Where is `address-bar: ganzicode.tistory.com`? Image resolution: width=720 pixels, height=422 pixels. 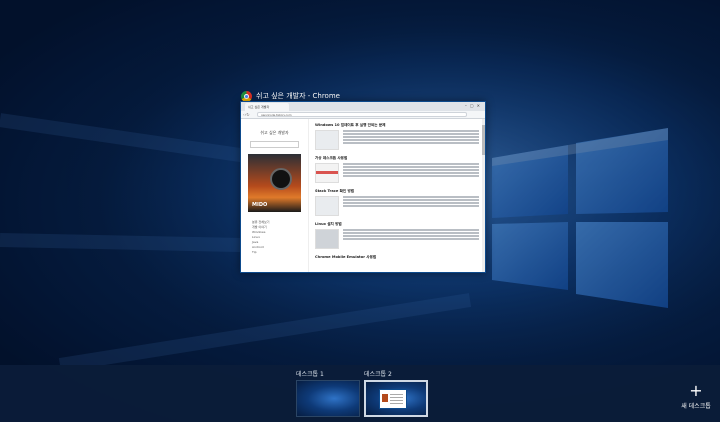
address-bar: ganzicode.tistory.com is located at coordinates (362, 114).